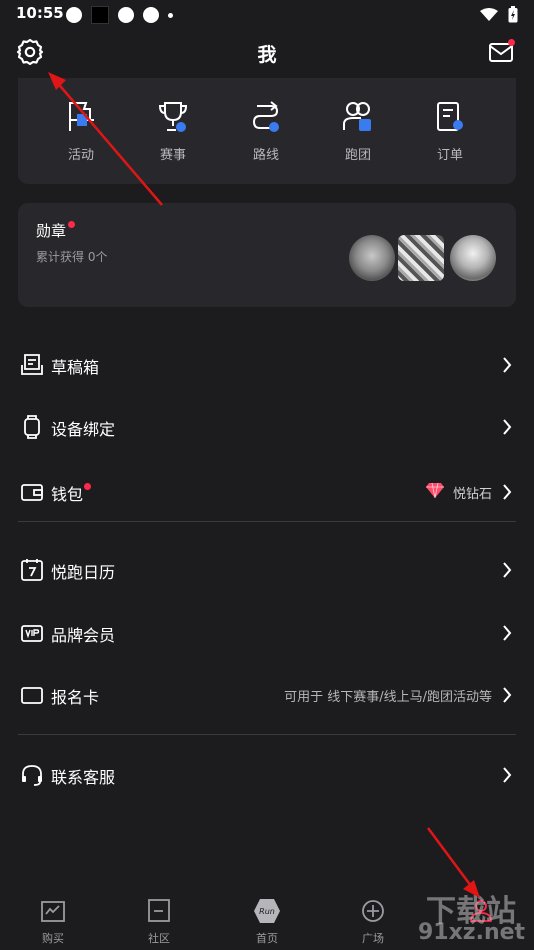 Image resolution: width=534 pixels, height=950 pixels. Describe the element at coordinates (265, 155) in the screenshot. I see `quick-action-label: 路线` at that location.